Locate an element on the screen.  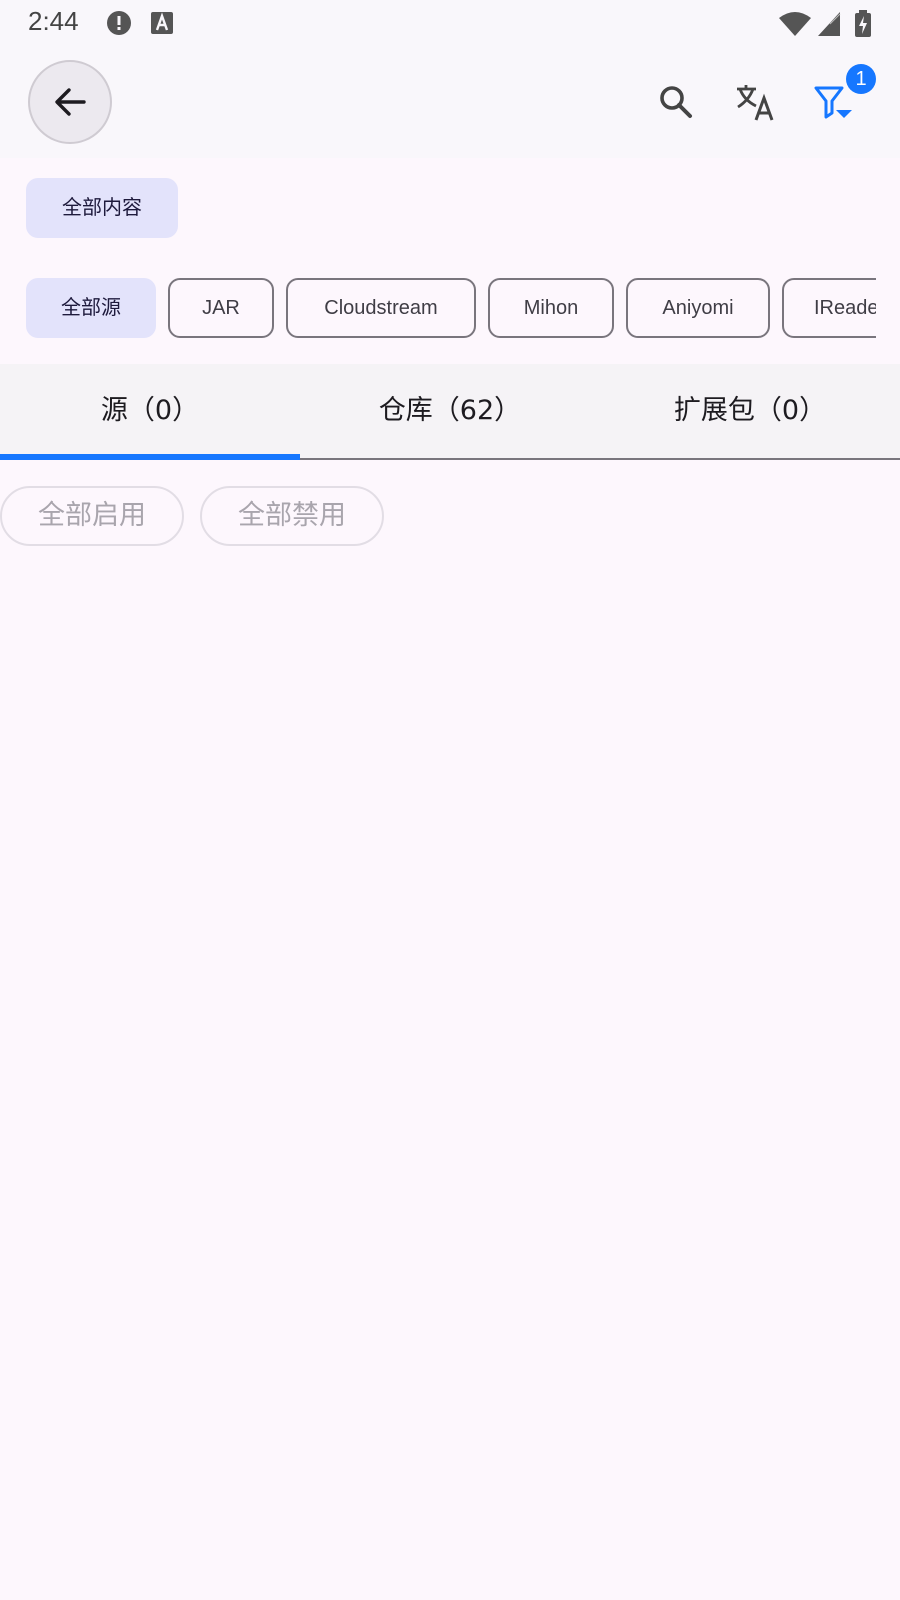
back-button is located at coordinates (70, 102).